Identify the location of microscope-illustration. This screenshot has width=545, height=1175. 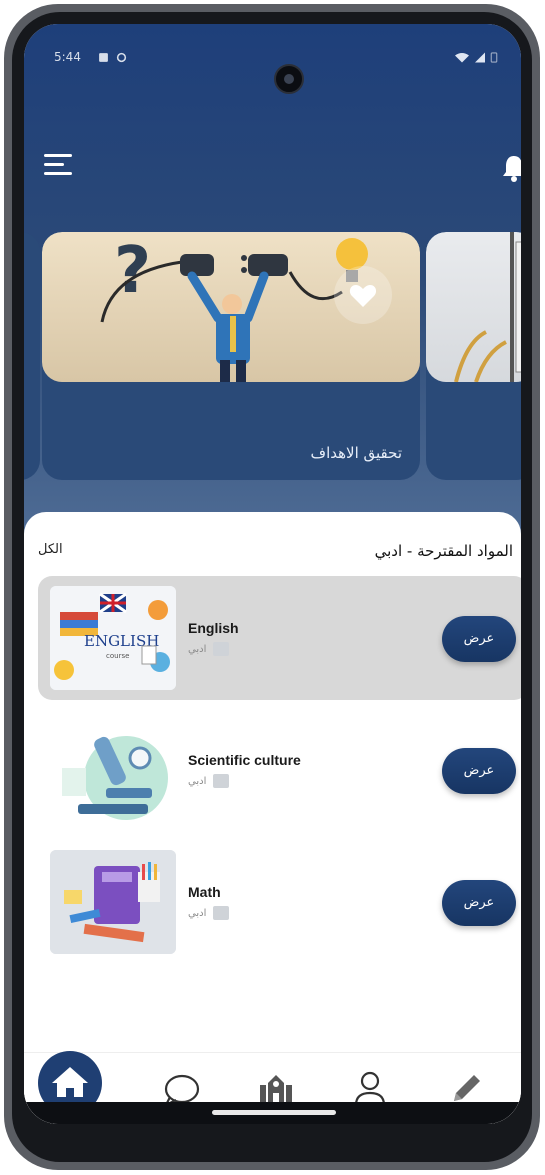
(113, 770).